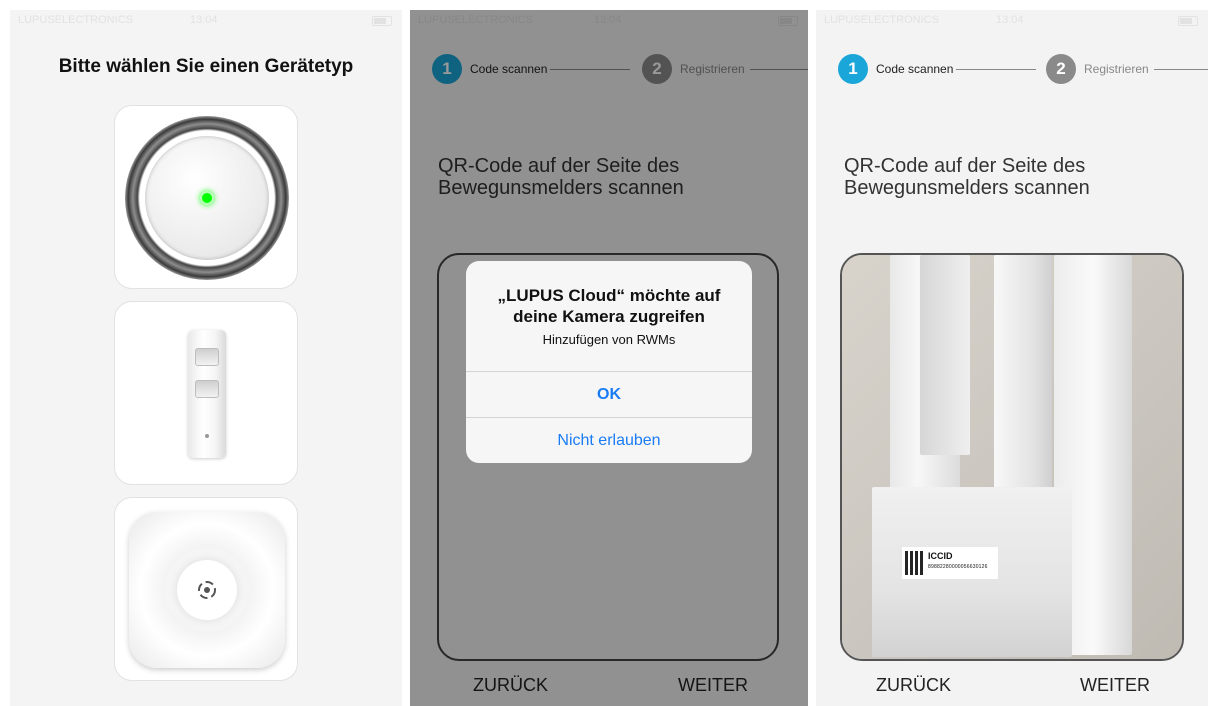  I want to click on step-1-indicator: 1, so click(853, 69).